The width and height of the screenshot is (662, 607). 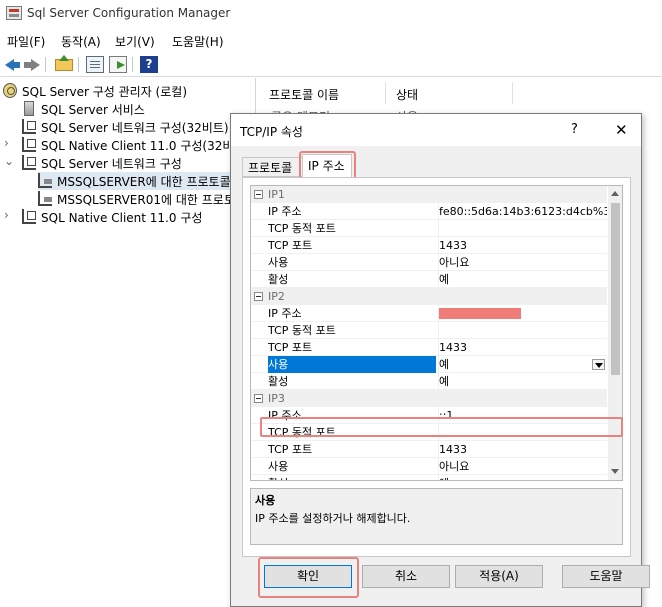 I want to click on property-value: fe80::5d6a:14b3:6123:d4cb%3, so click(x=522, y=211).